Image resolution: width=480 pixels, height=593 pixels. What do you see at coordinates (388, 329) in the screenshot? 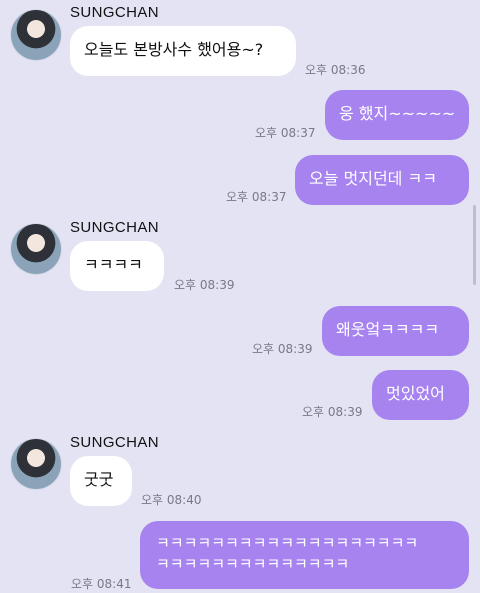
I see `message-text: 왜웃엌ㅋㅋㅋㅋ` at bounding box center [388, 329].